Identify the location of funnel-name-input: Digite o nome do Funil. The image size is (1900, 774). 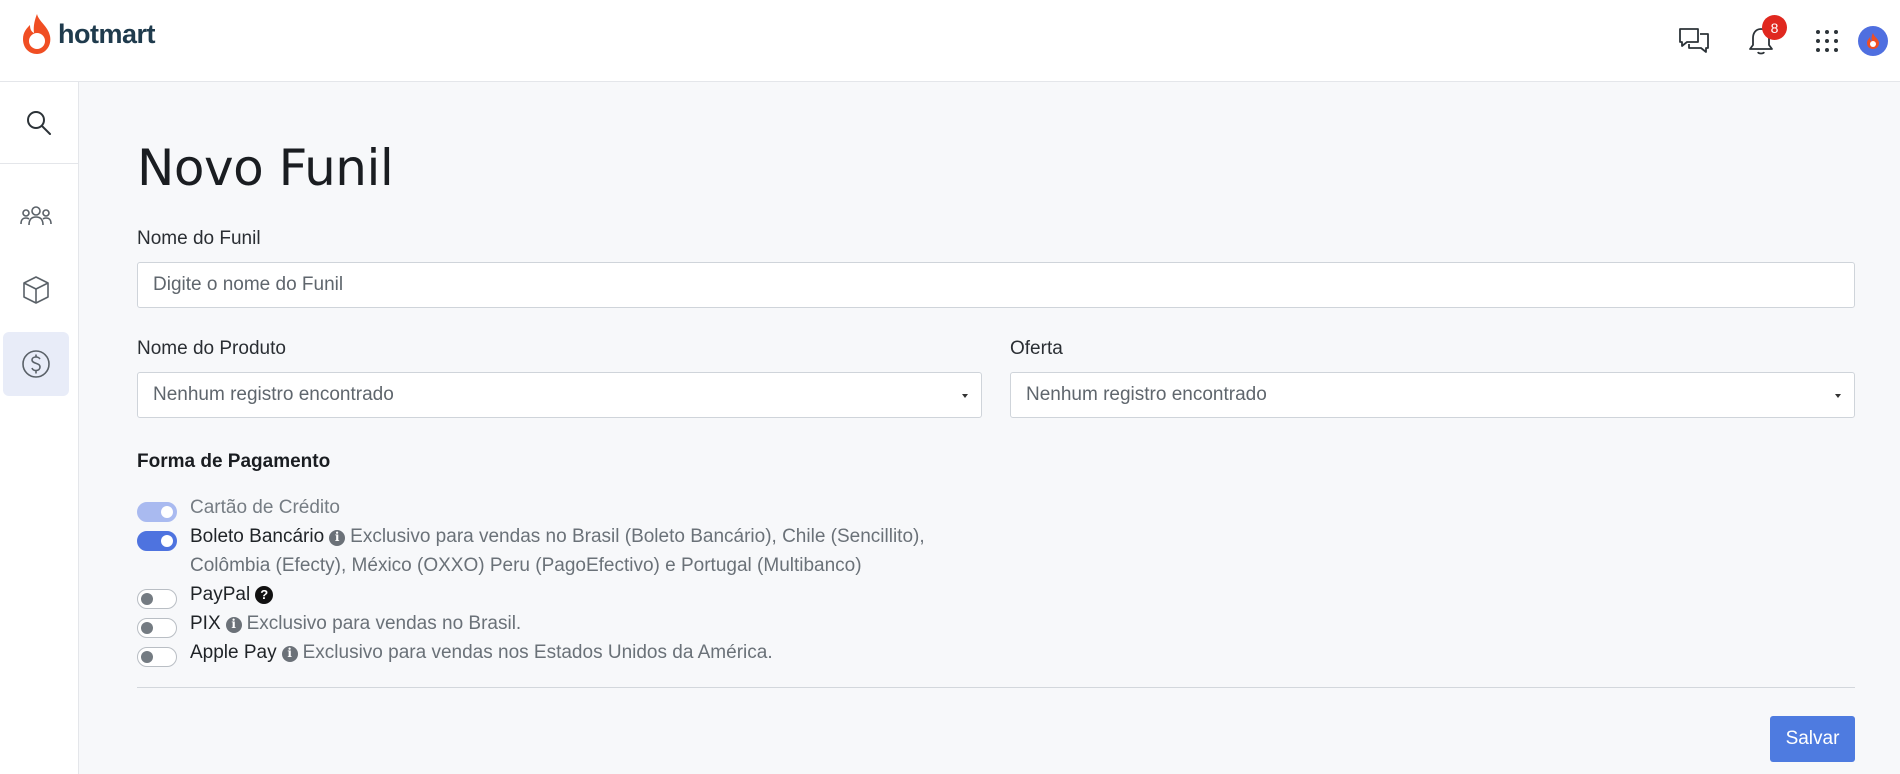
(996, 285).